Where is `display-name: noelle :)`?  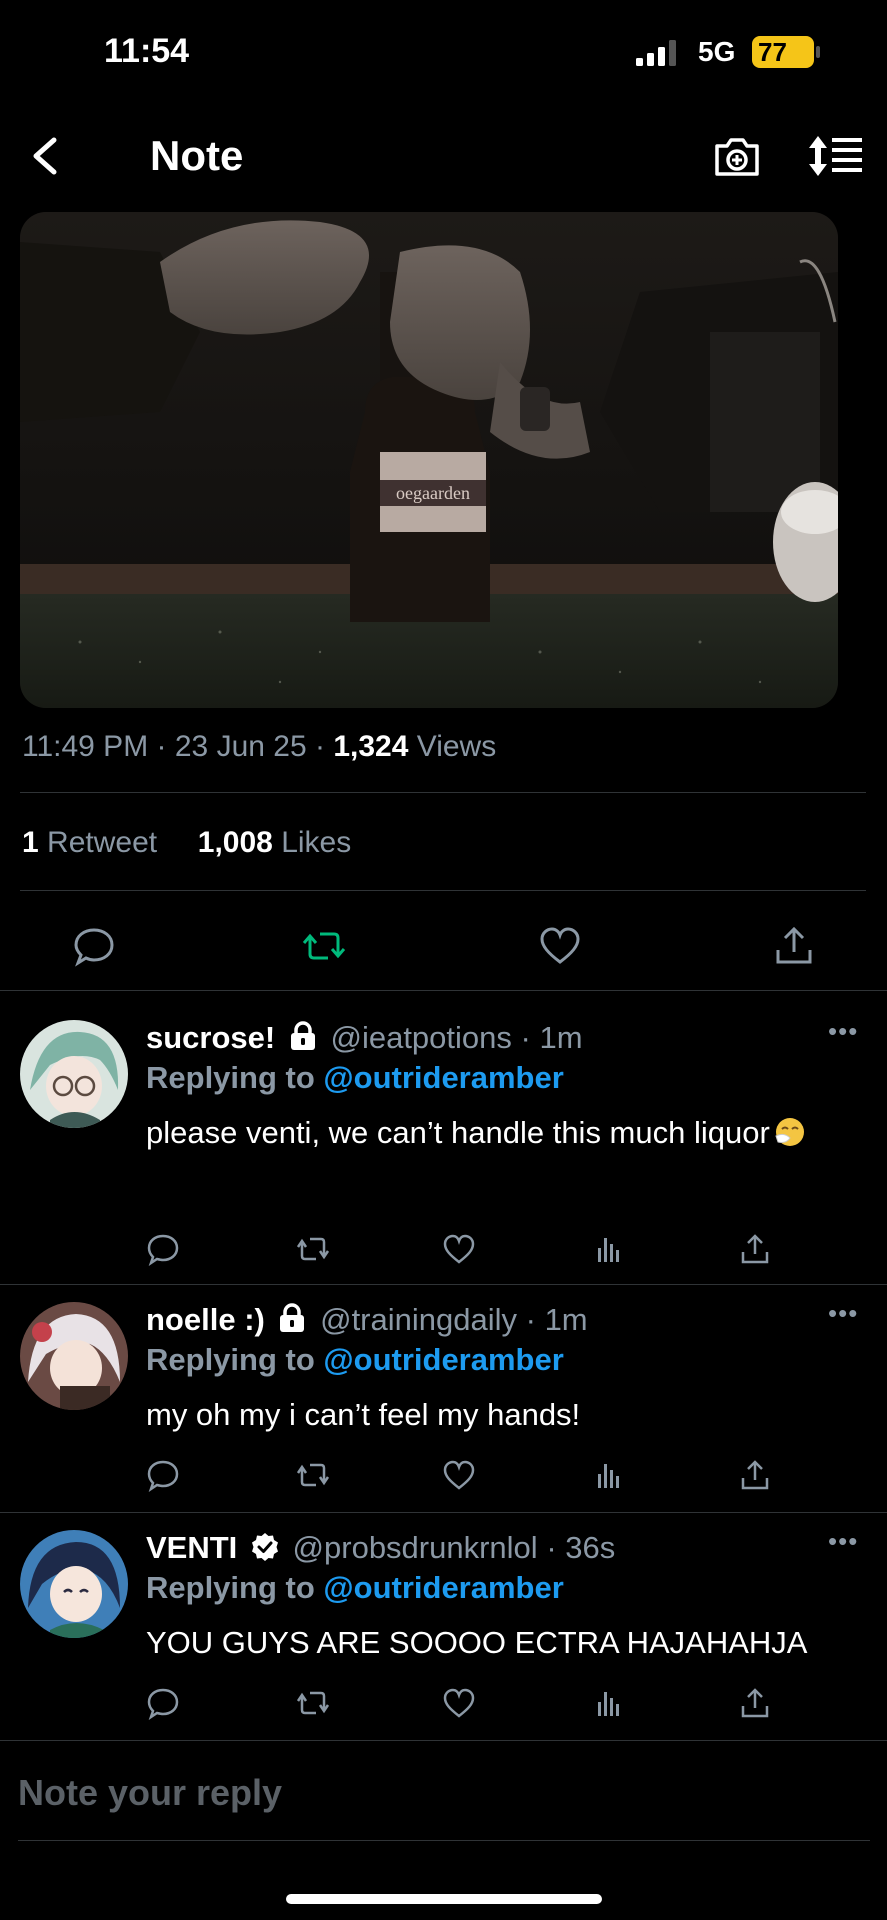
display-name: noelle :) is located at coordinates (205, 1319).